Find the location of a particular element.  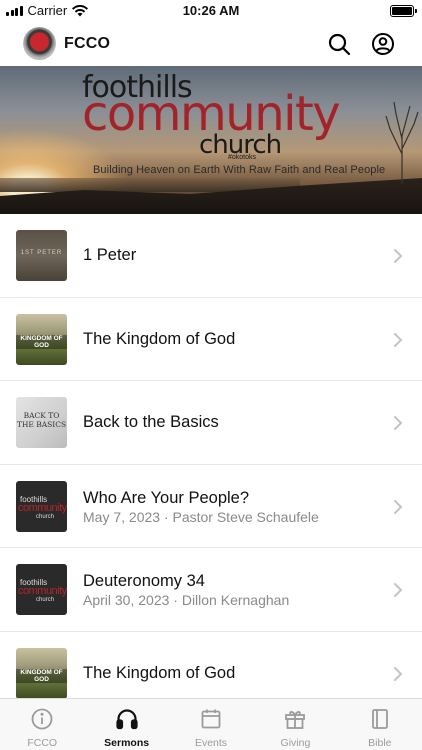

tab-label: FCCO is located at coordinates (42, 743).